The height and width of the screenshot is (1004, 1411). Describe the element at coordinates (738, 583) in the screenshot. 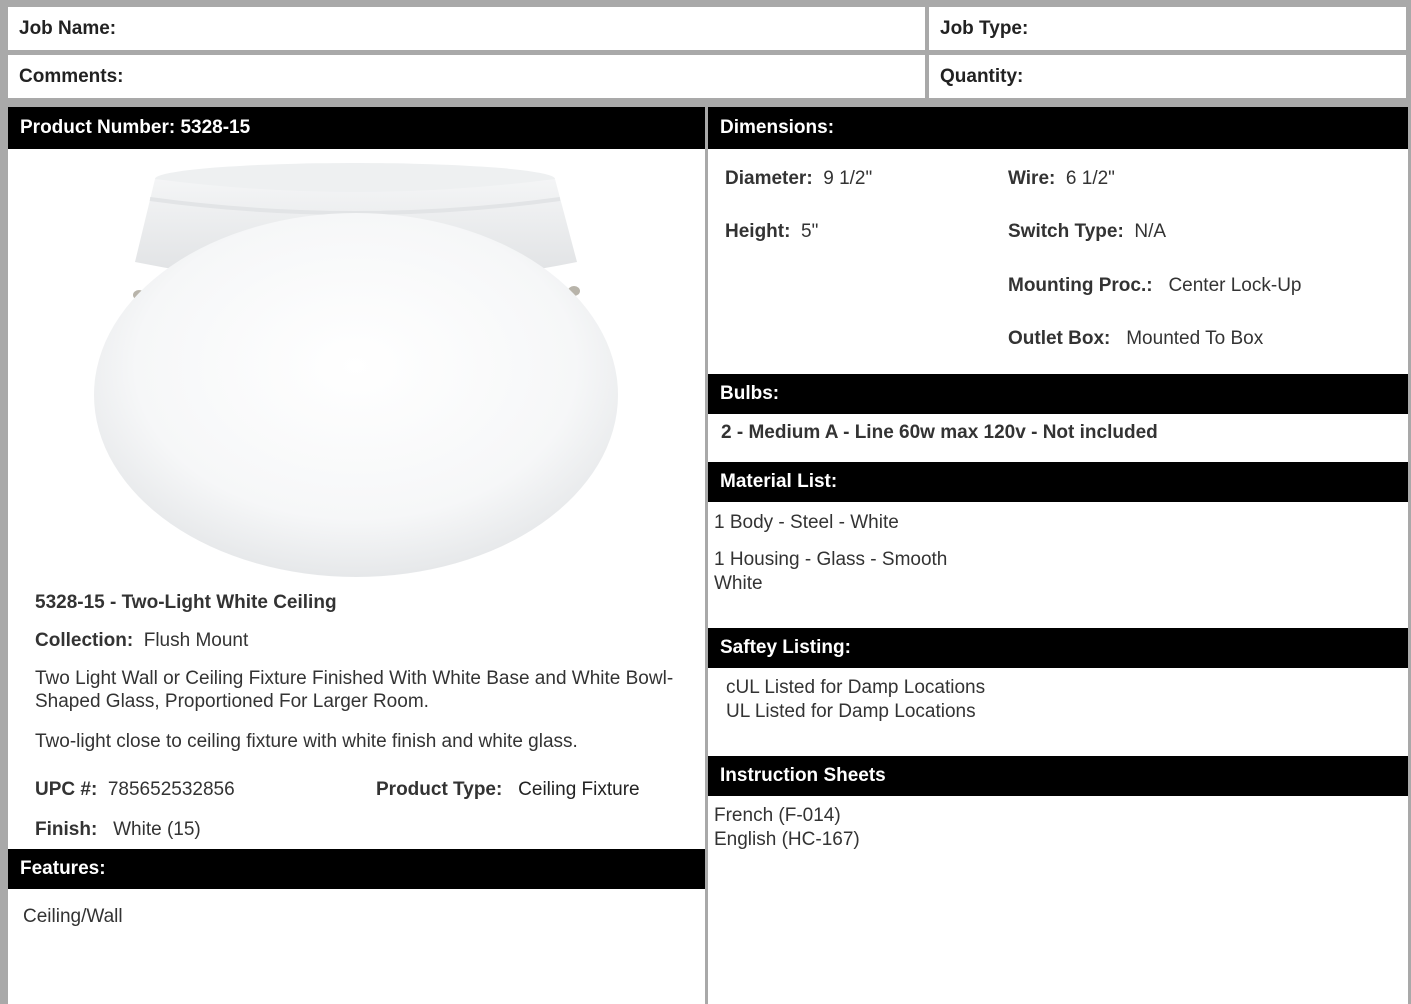

I see `material-item: White` at that location.